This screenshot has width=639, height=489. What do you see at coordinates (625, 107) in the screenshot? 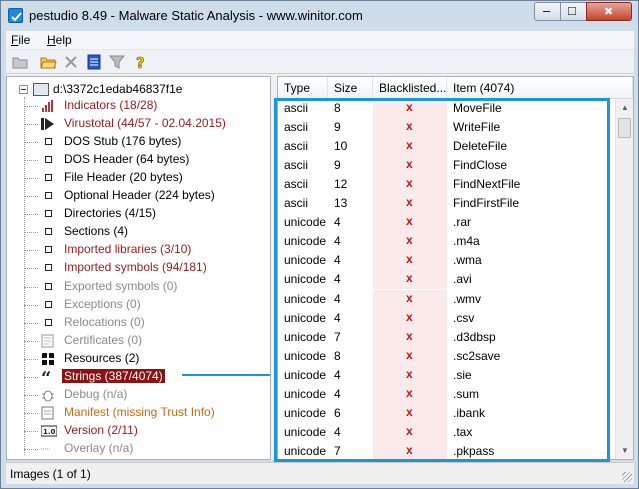
I see `scroll-up-icon: ▲` at bounding box center [625, 107].